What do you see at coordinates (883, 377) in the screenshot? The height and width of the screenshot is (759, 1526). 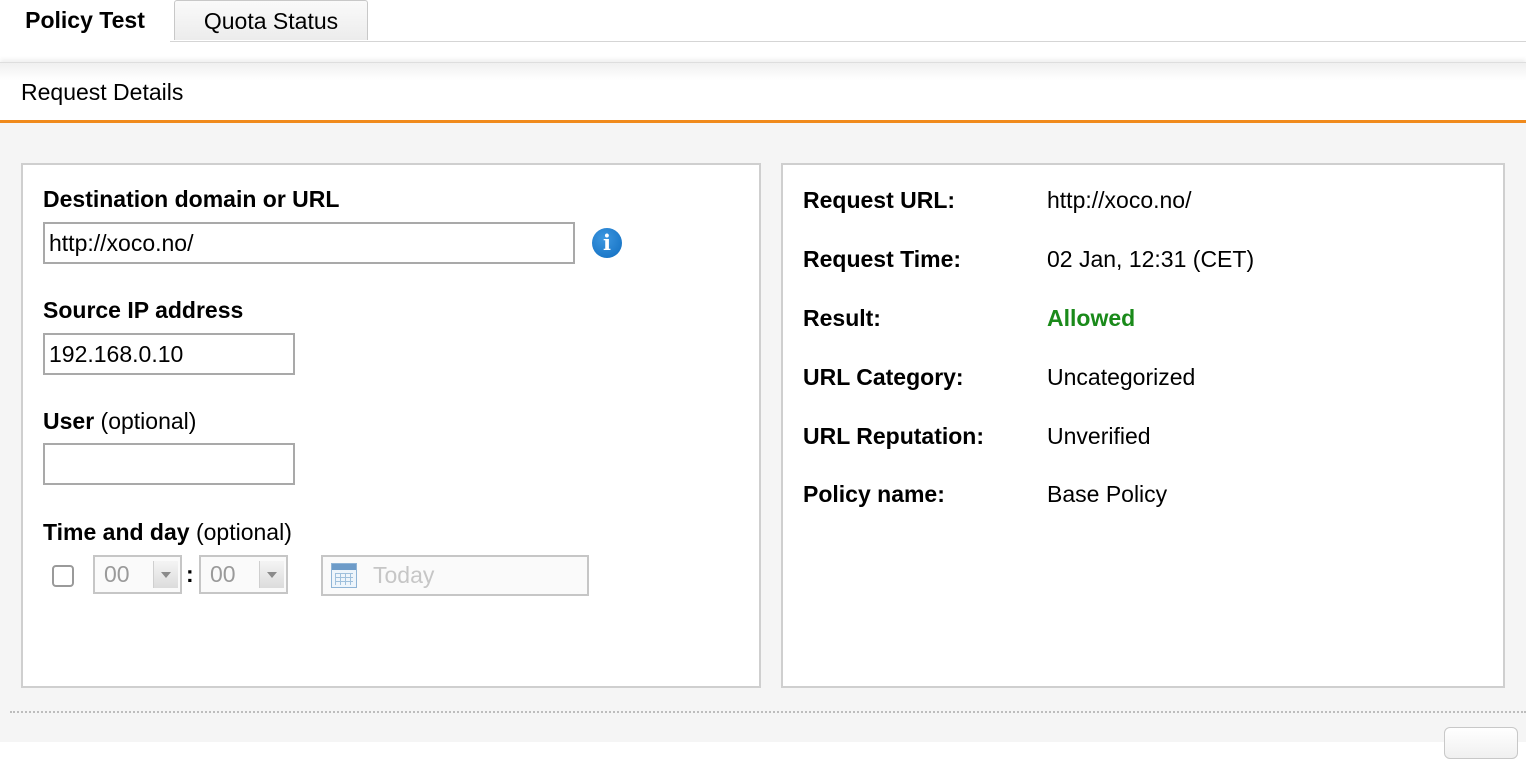 I see `url-category-label: URL Category:` at bounding box center [883, 377].